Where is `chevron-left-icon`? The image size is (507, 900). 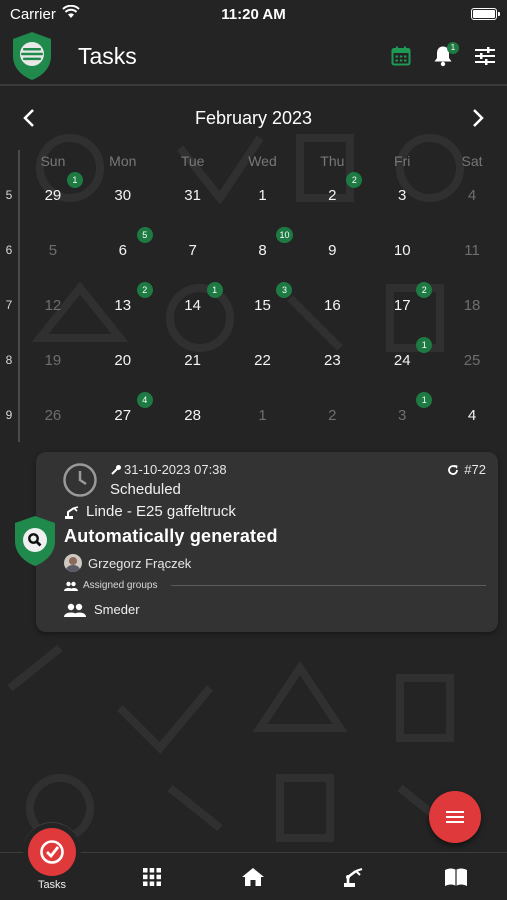 chevron-left-icon is located at coordinates (28, 118).